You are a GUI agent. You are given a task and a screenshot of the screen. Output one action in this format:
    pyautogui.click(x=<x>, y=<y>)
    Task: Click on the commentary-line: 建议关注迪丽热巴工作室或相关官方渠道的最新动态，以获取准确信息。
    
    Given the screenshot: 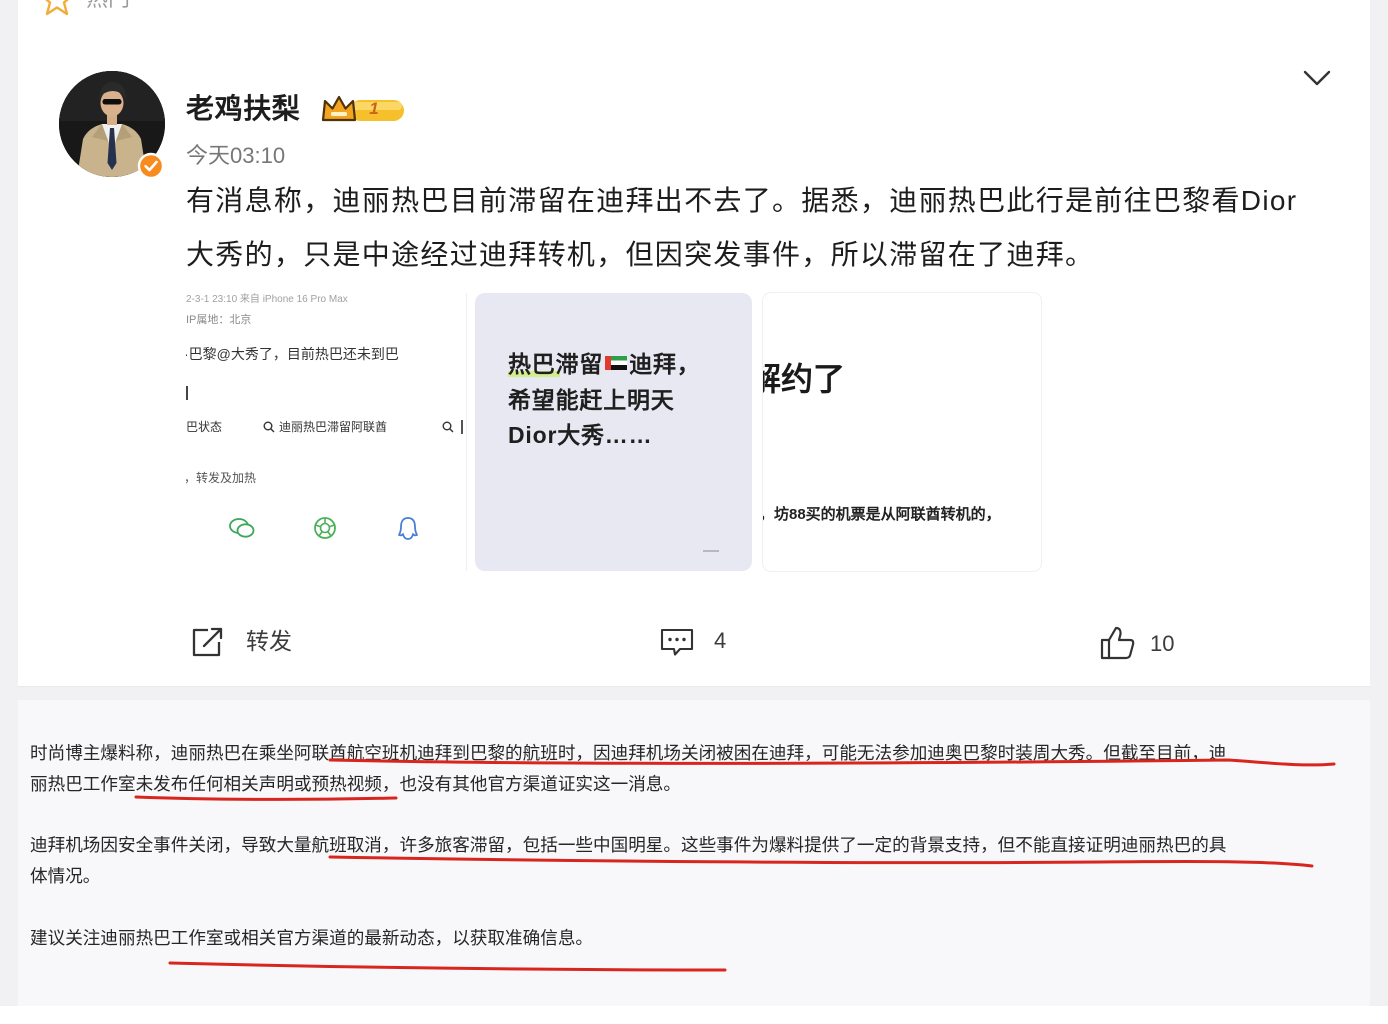 What is the action you would take?
    pyautogui.click(x=312, y=938)
    